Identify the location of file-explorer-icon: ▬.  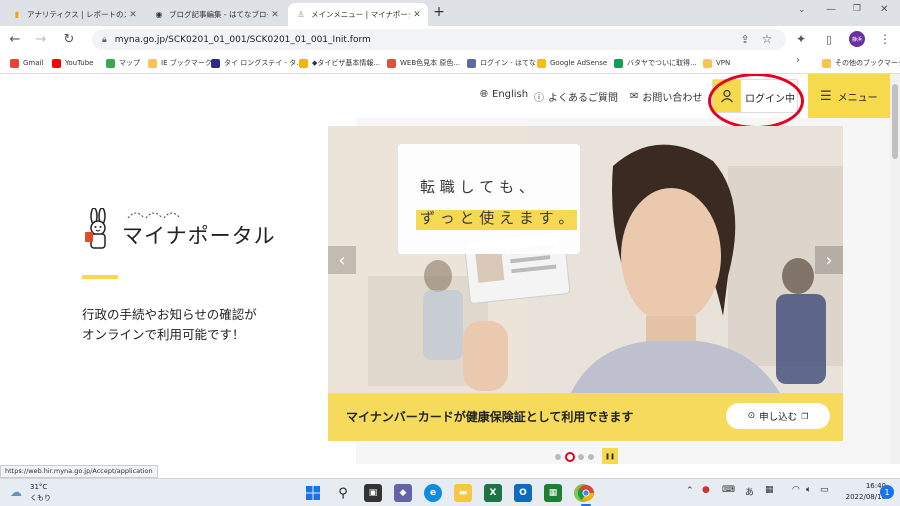
(463, 493).